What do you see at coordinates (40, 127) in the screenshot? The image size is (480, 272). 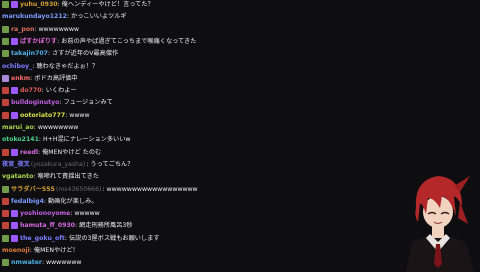 I see `chat-message: marui_ao: wwwwwwww` at bounding box center [40, 127].